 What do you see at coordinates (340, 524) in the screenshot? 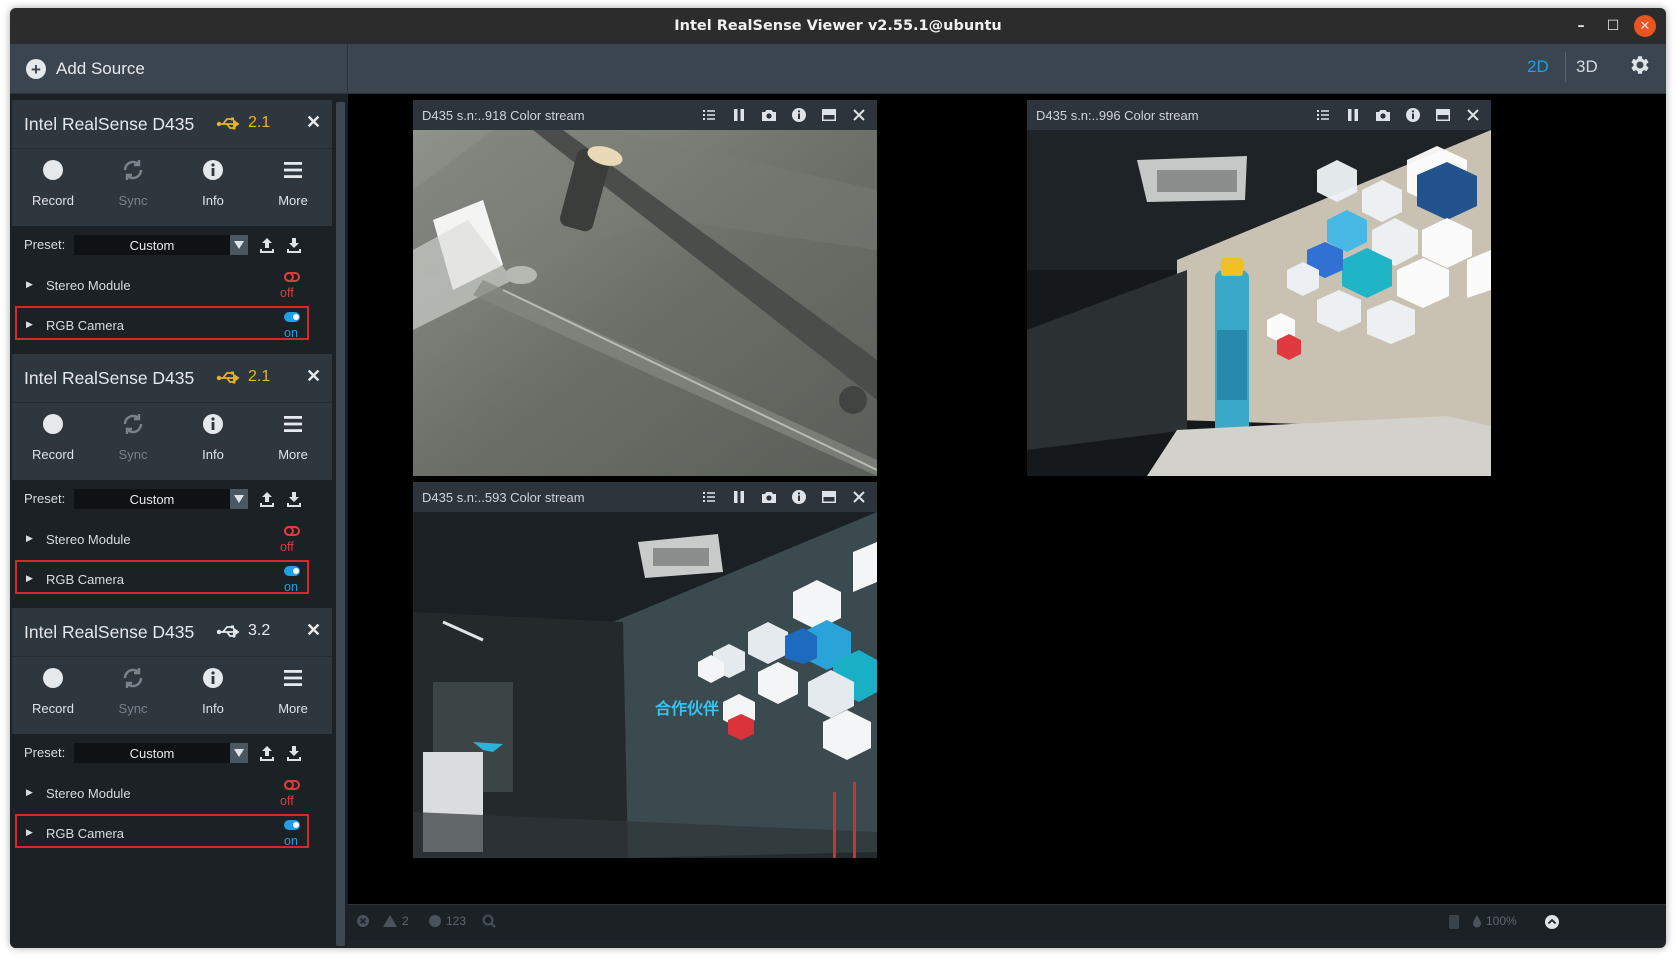
I see `sidebar-scrollbar` at bounding box center [340, 524].